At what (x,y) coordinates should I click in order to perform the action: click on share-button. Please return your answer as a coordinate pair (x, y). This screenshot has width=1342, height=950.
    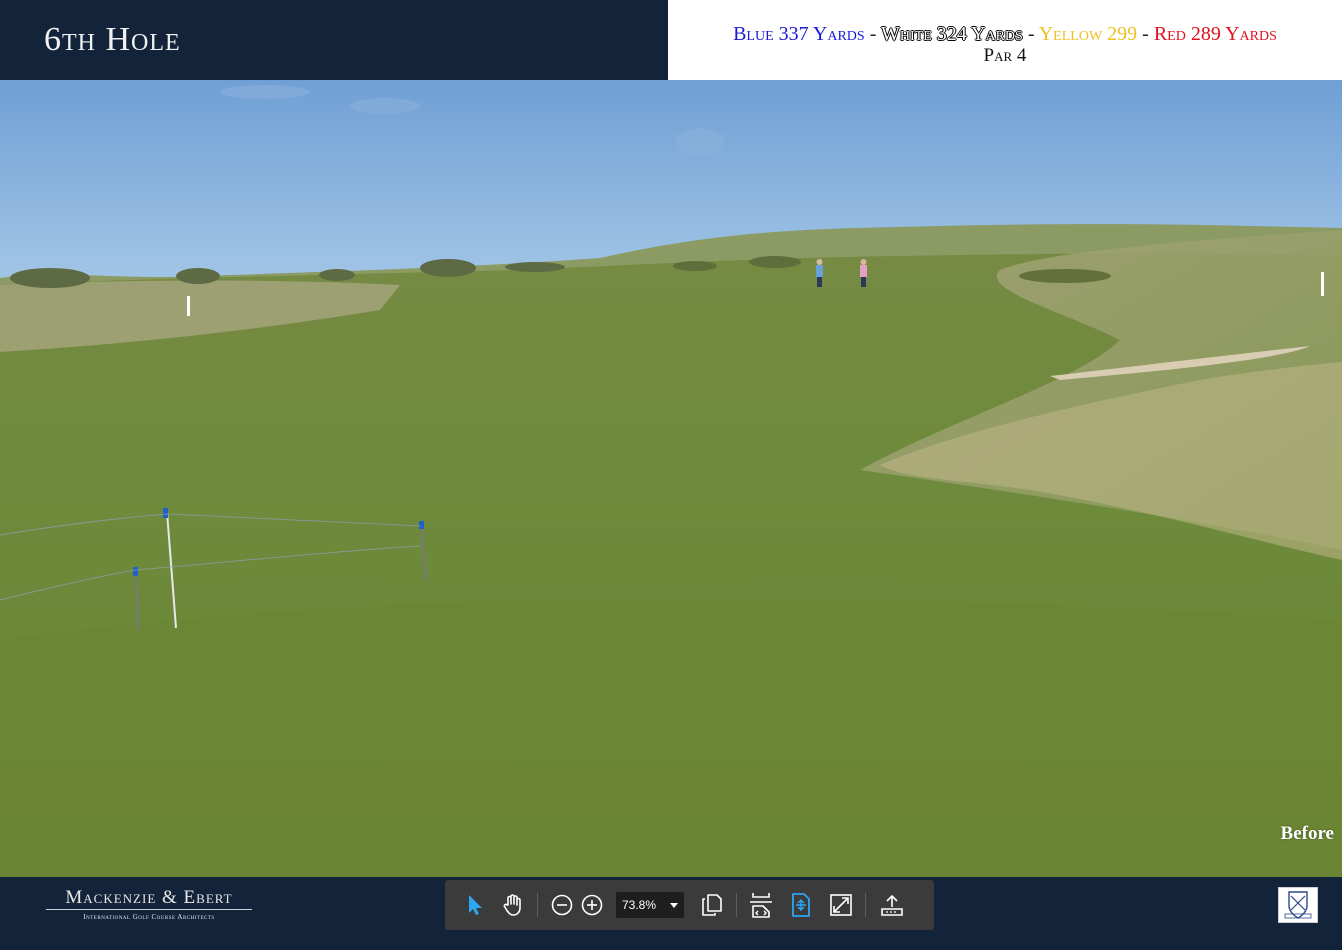
    Looking at the image, I should click on (892, 905).